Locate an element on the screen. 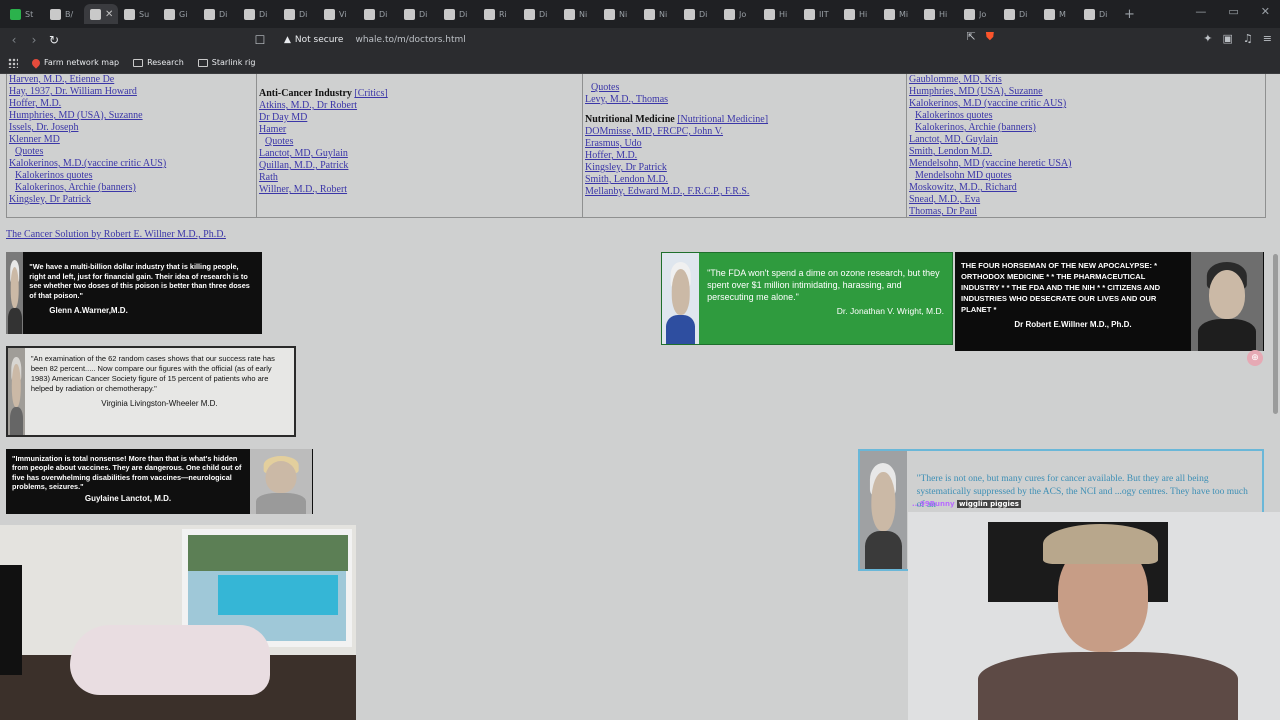  doctor-link: Harven, M.D., Etienne De is located at coordinates (131, 80).